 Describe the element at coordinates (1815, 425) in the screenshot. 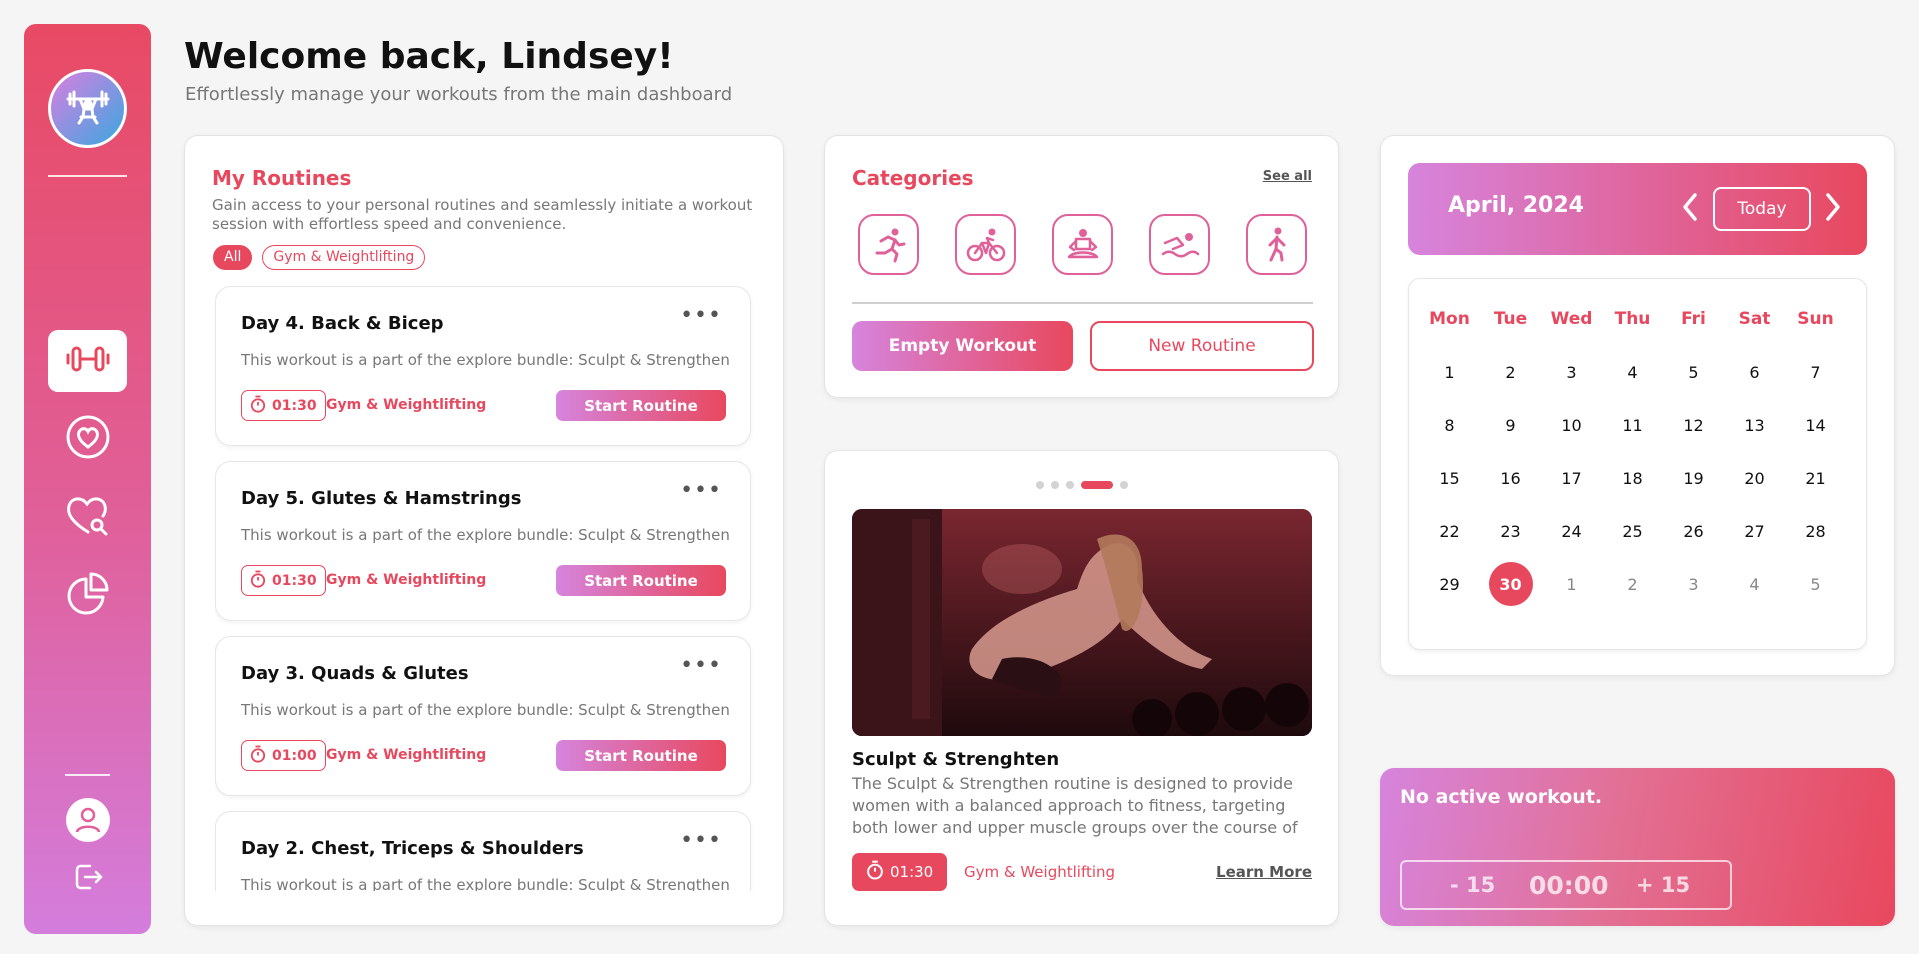

I see `calendar-day-number: 14` at that location.